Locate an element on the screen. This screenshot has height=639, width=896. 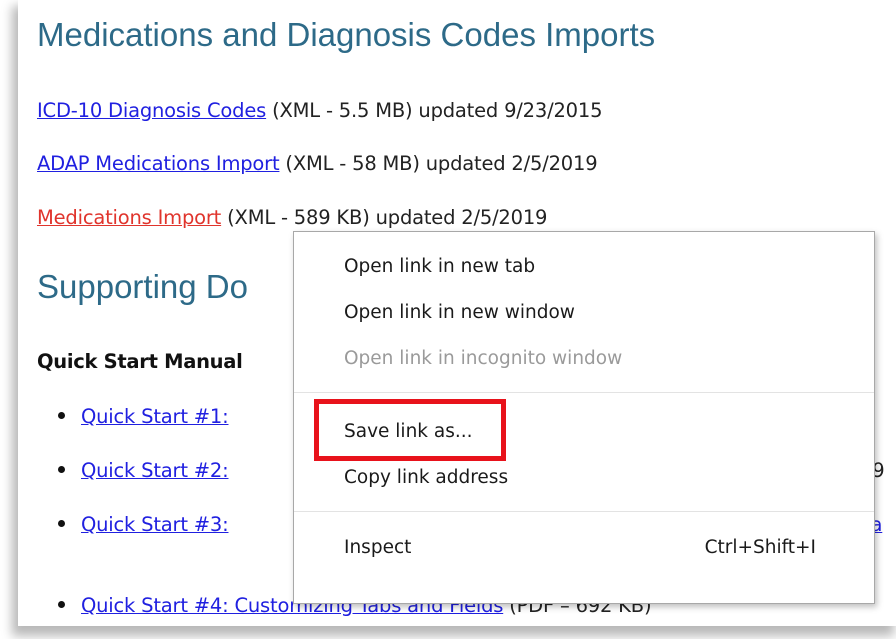
menu-item-open-incognito: Open link in incognito window is located at coordinates (483, 358).